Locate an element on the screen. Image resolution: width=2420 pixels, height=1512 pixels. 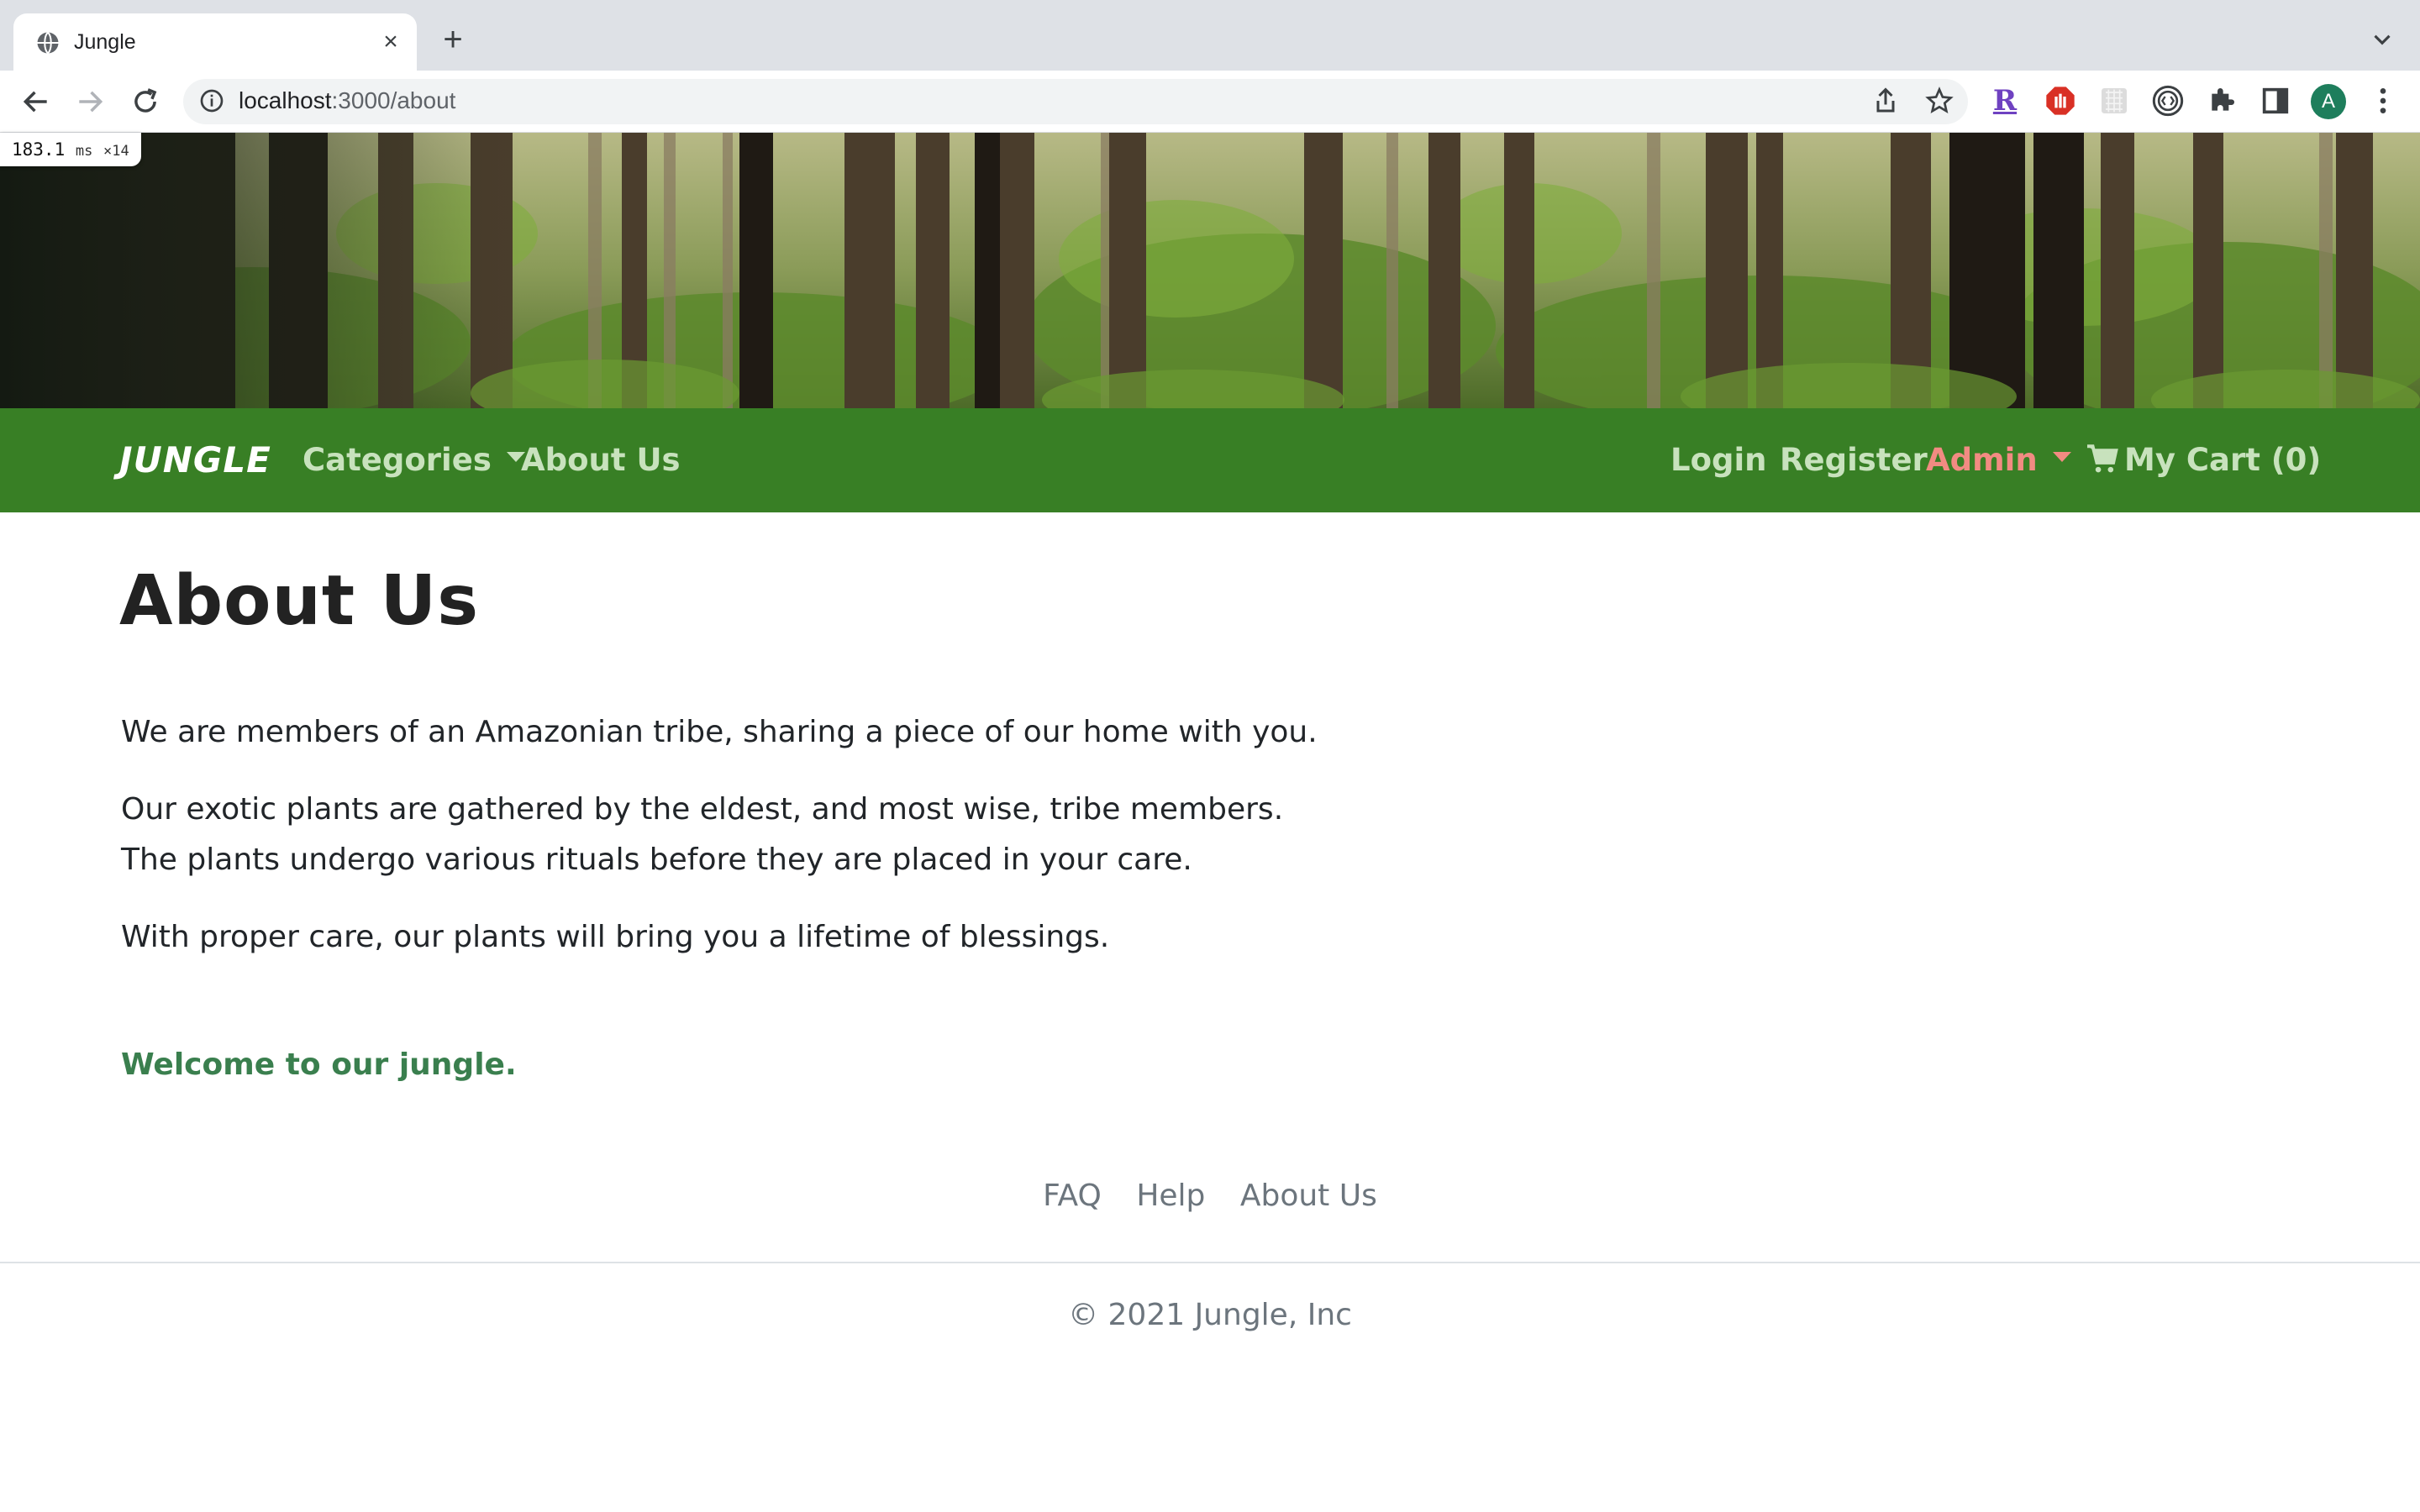
footer-about-link: About Us is located at coordinates (1308, 1196).